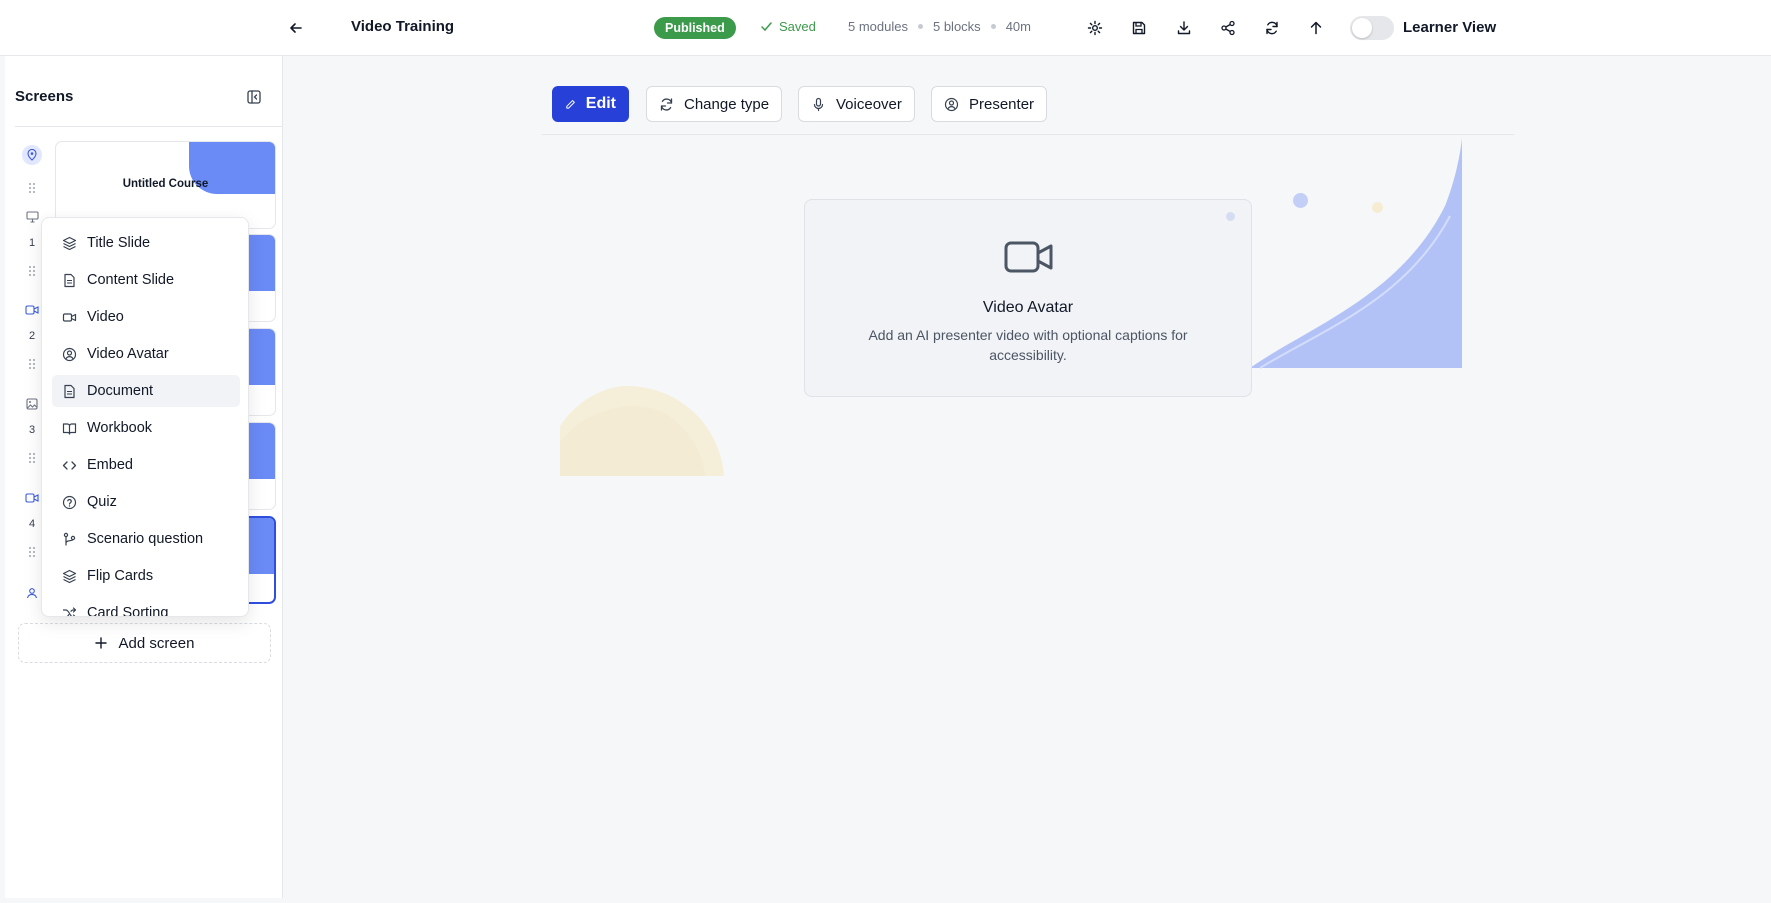 This screenshot has height=903, width=1771. Describe the element at coordinates (156, 643) in the screenshot. I see `add-screen-label: Add screen` at that location.